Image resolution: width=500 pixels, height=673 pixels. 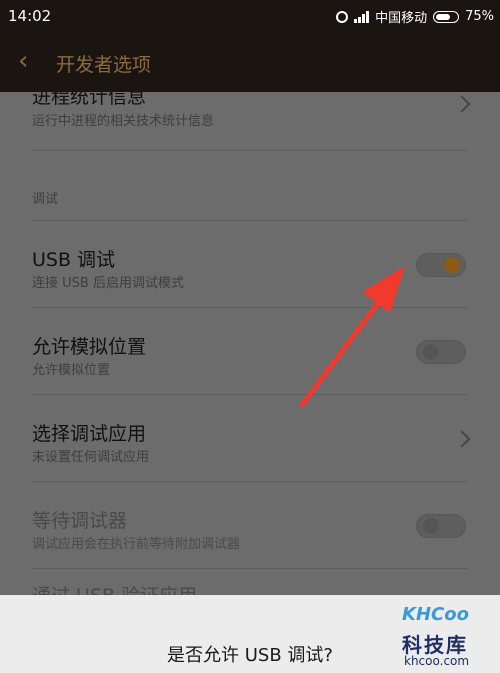 I want to click on watermark-url: khcoo.com, so click(x=437, y=661).